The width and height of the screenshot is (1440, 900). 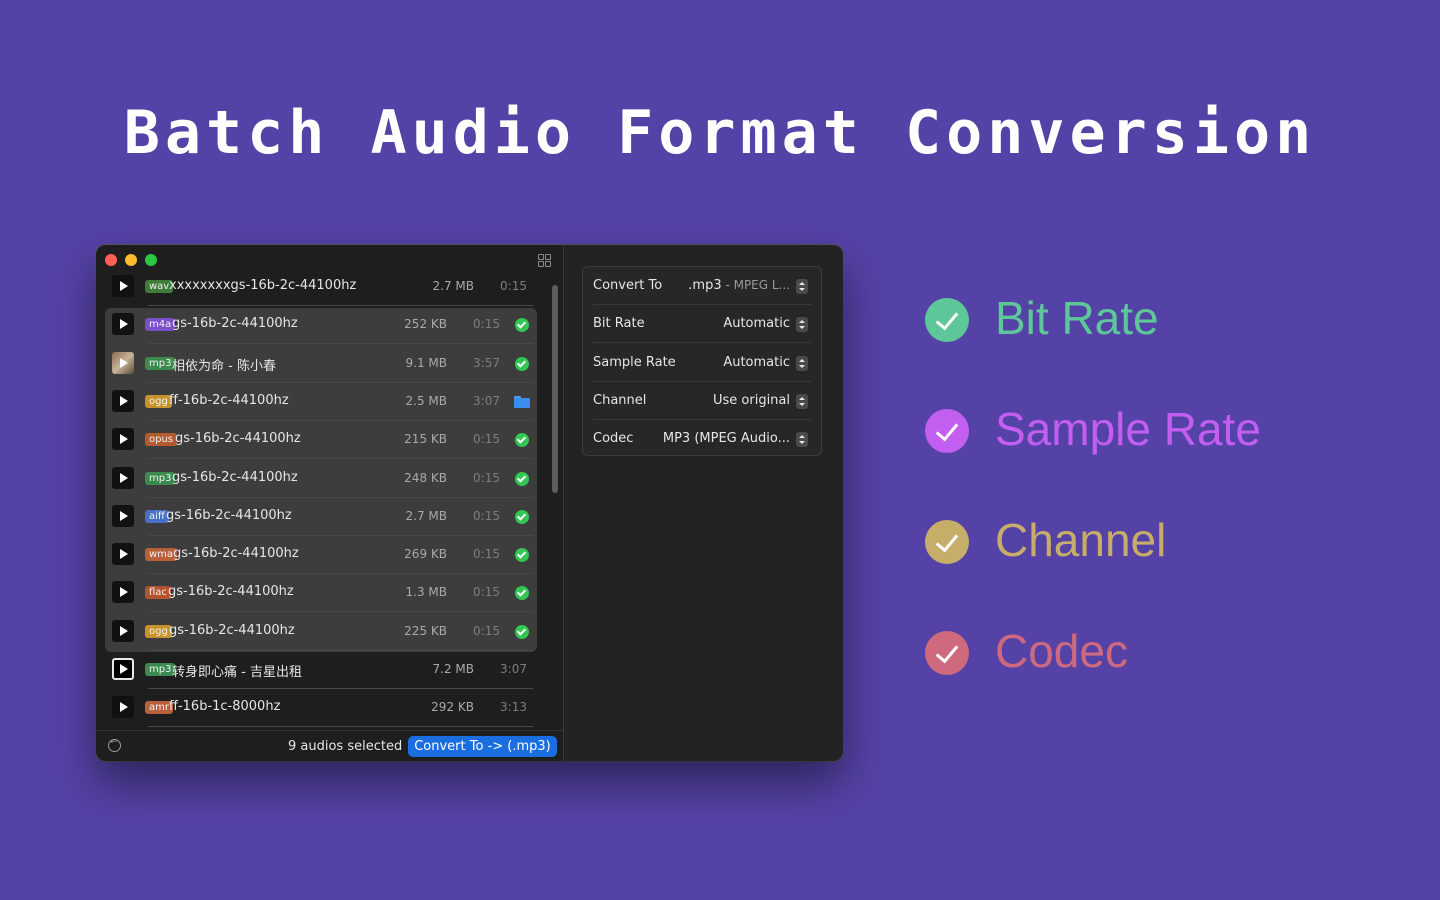 What do you see at coordinates (720, 133) in the screenshot?
I see `page-headline: Batch Audio Format Conversion` at bounding box center [720, 133].